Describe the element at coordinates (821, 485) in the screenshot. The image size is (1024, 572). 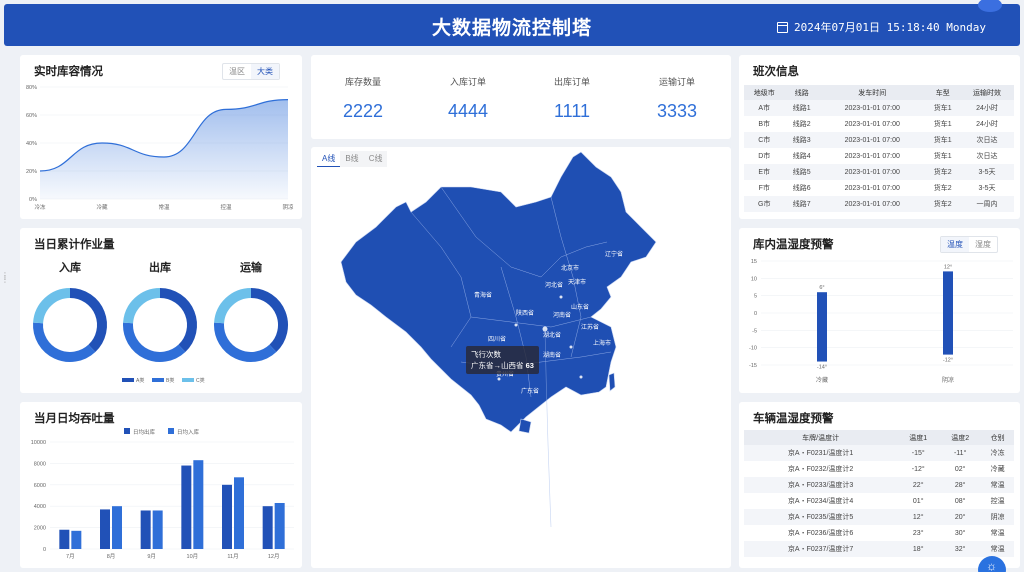
I see `table-cell: 京A・F0233/温度计3` at that location.